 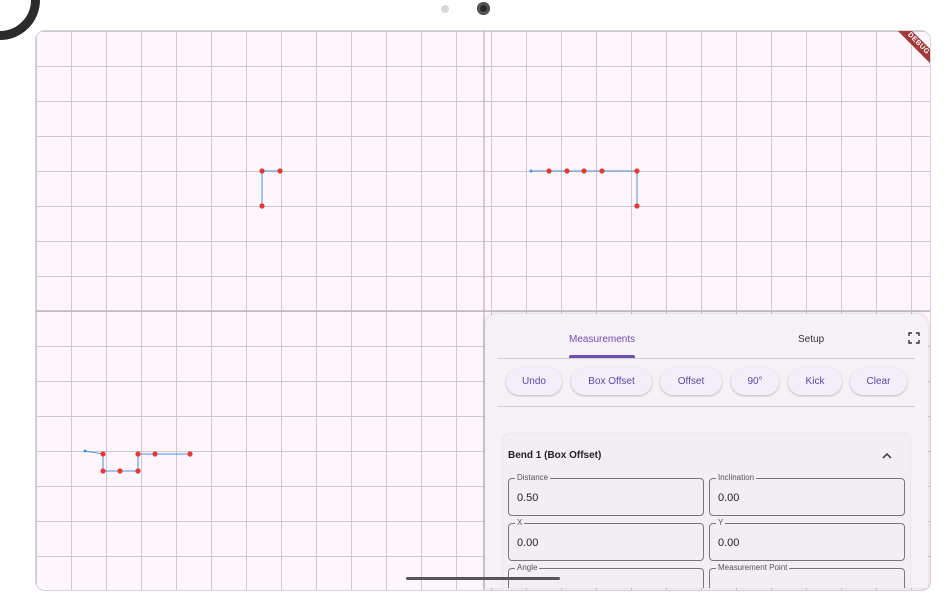 I want to click on tab-measurements: Measurements, so click(x=602, y=339).